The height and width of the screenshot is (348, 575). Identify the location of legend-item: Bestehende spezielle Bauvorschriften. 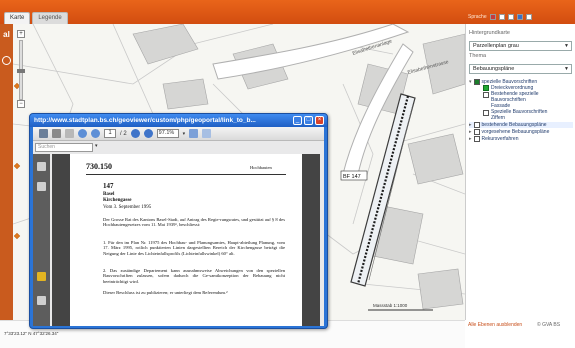
(521, 97).